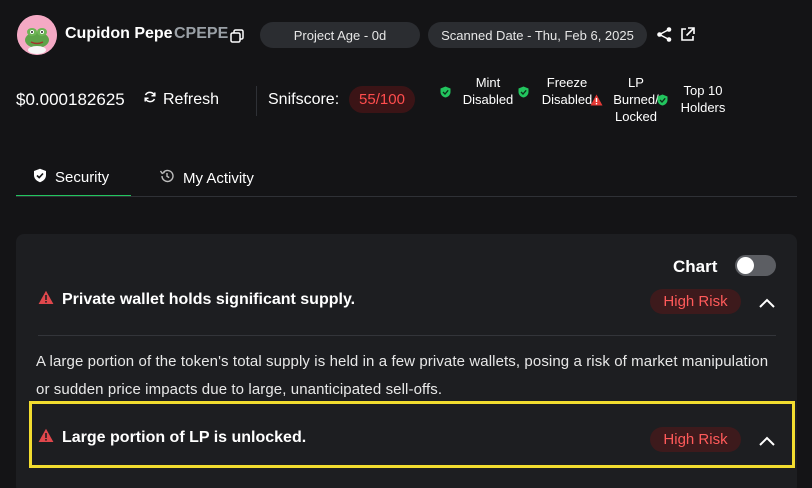 Image resolution: width=812 pixels, height=488 pixels. I want to click on risk-title: Large portion of LP is unlocked., so click(184, 437).